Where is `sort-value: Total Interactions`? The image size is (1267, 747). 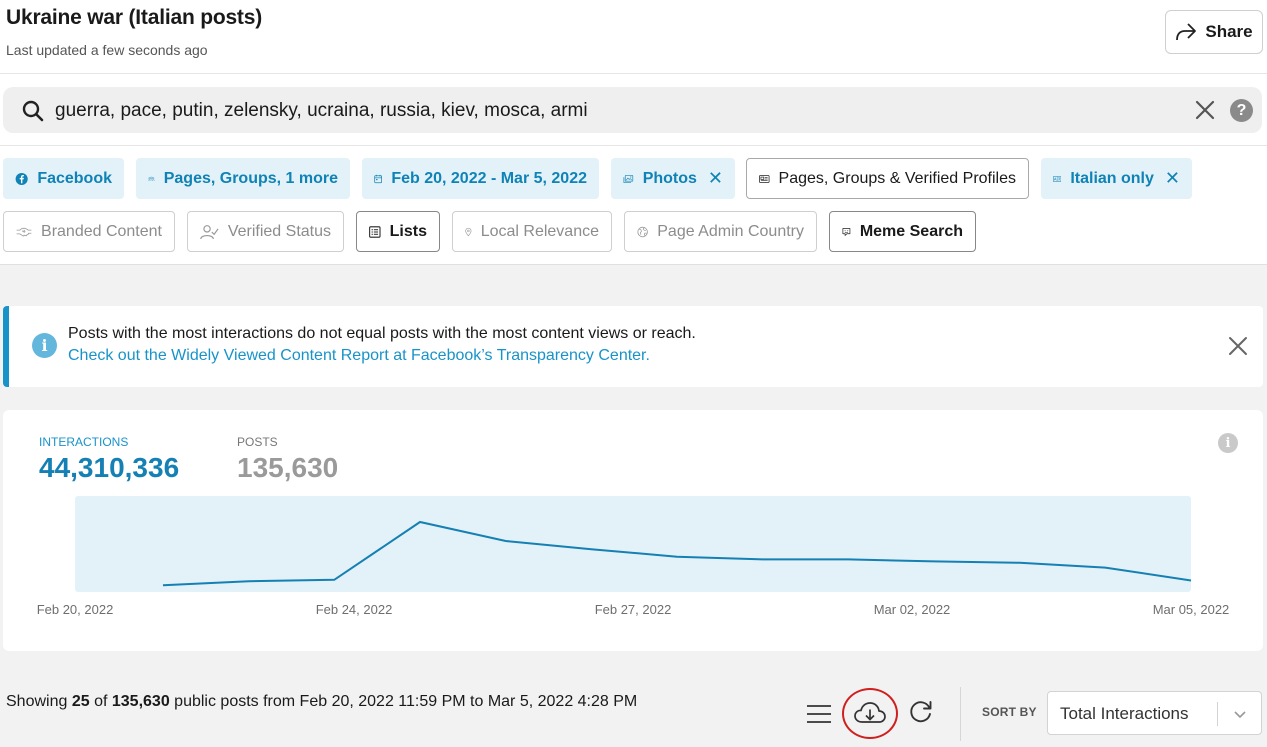 sort-value: Total Interactions is located at coordinates (1124, 713).